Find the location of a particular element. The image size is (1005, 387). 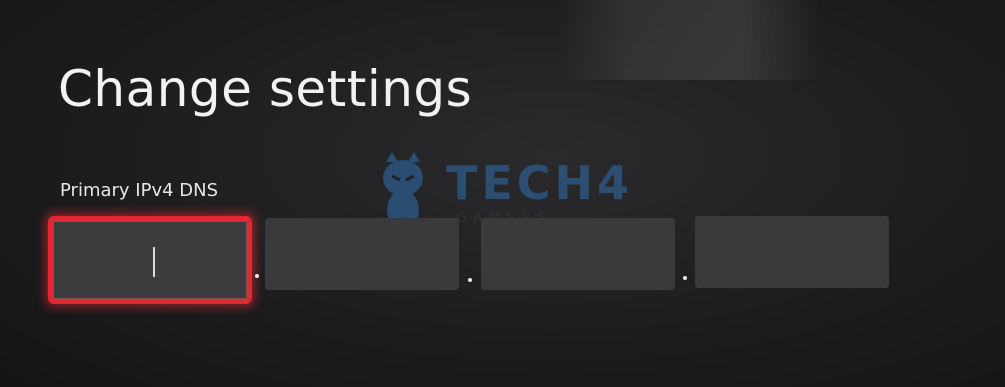

screen-glare is located at coordinates (690, 40).